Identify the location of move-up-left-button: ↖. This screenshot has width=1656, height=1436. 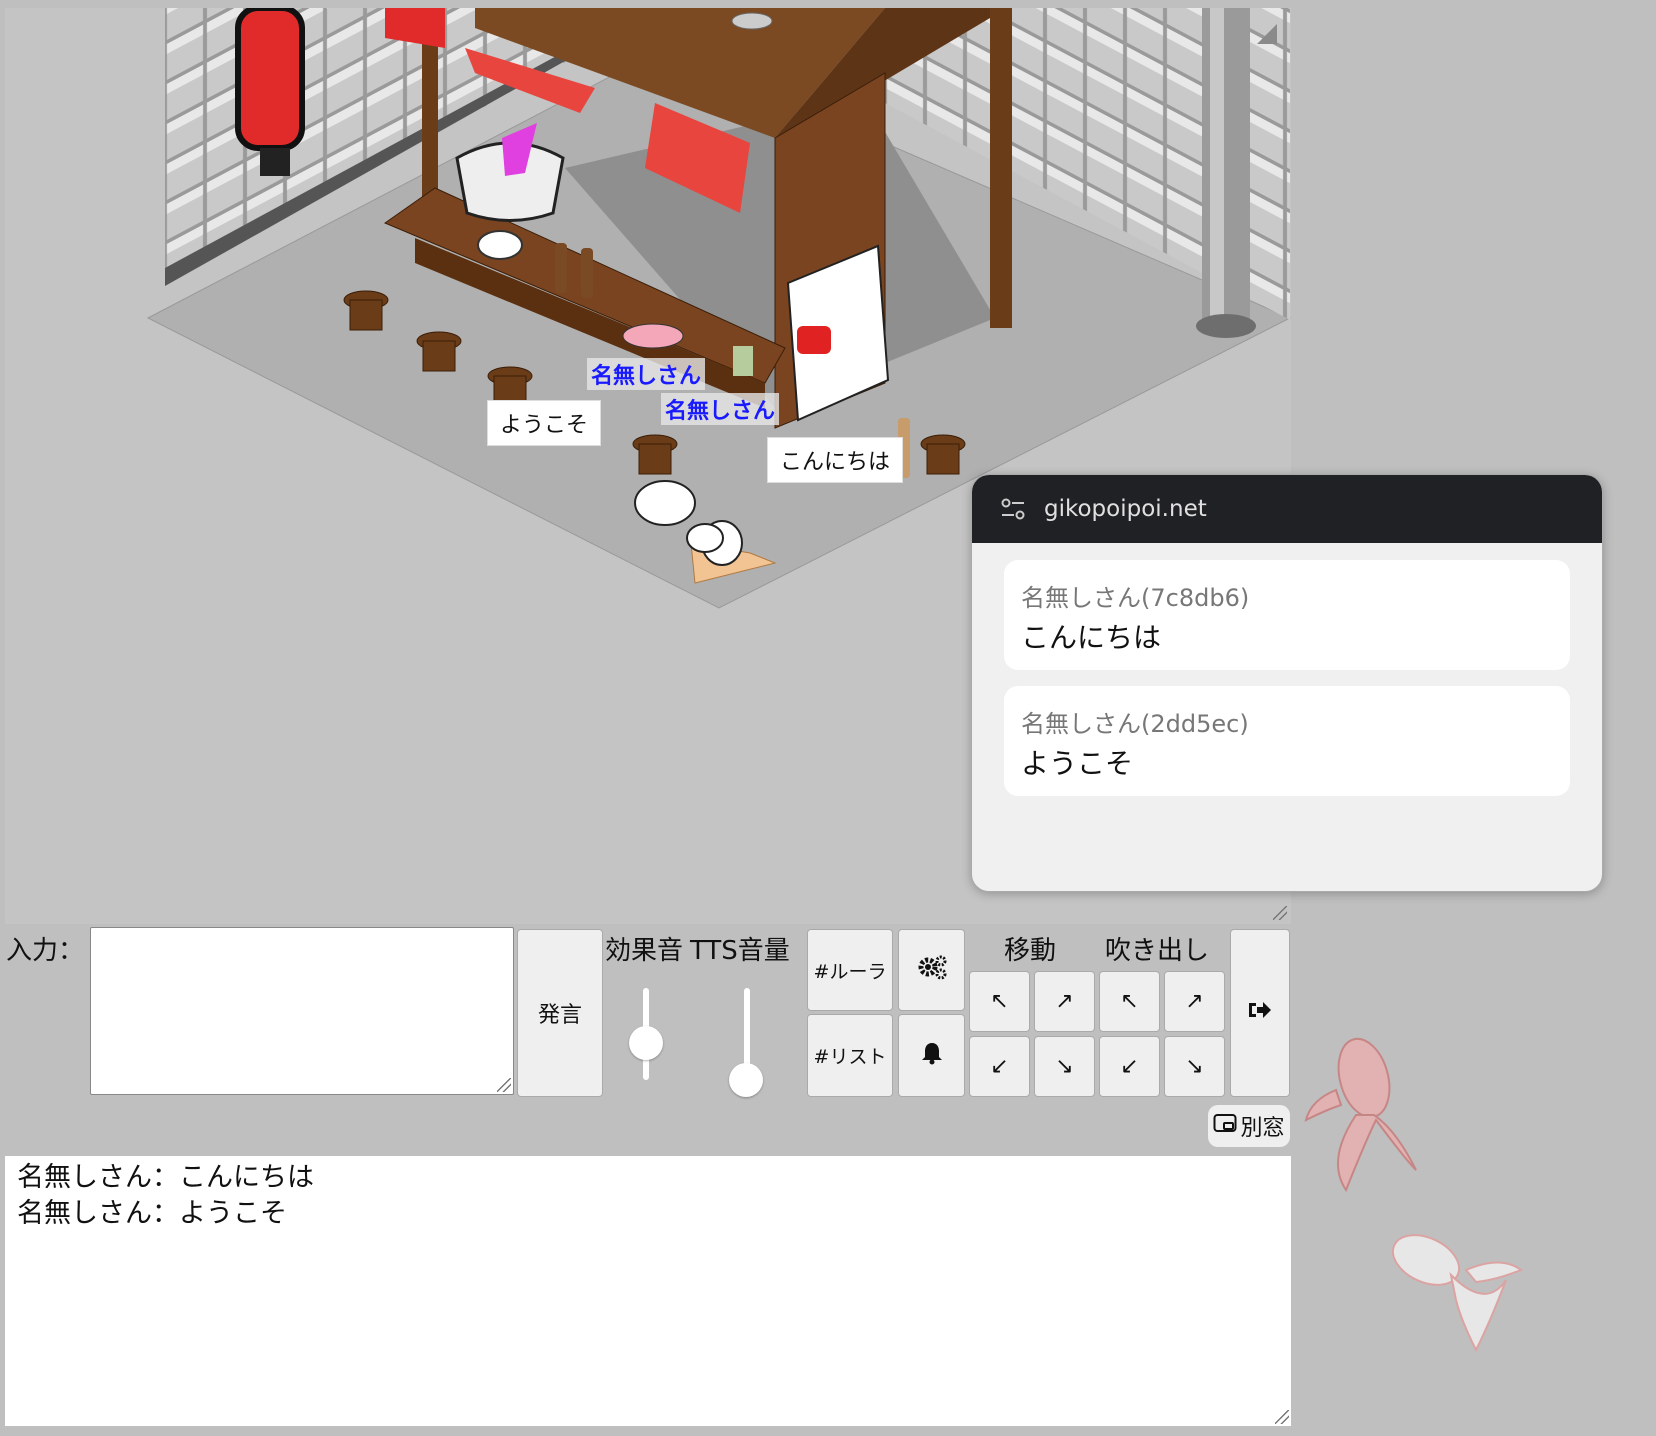
(999, 1001).